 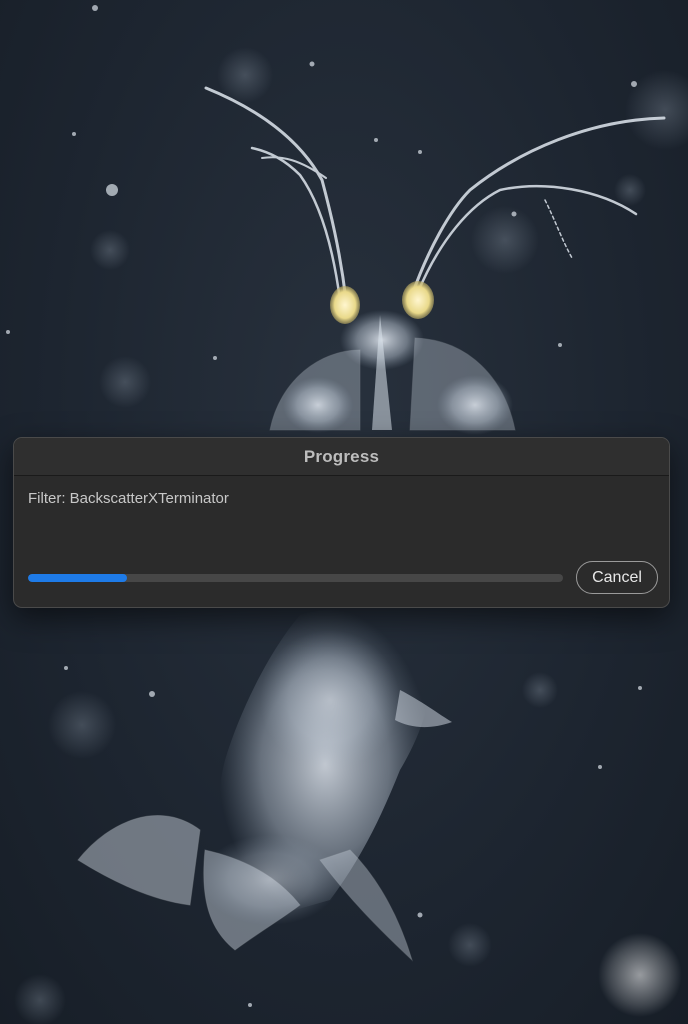 I want to click on dialog-title: Progress, so click(x=341, y=456).